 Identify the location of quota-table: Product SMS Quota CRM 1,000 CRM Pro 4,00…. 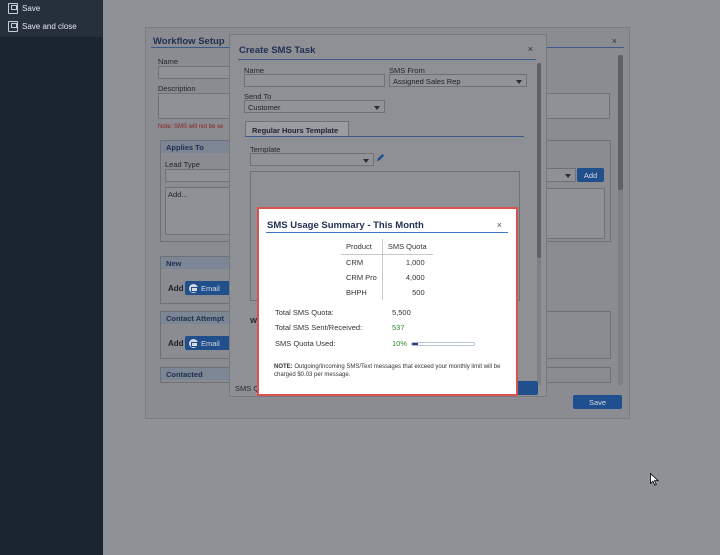
(387, 269).